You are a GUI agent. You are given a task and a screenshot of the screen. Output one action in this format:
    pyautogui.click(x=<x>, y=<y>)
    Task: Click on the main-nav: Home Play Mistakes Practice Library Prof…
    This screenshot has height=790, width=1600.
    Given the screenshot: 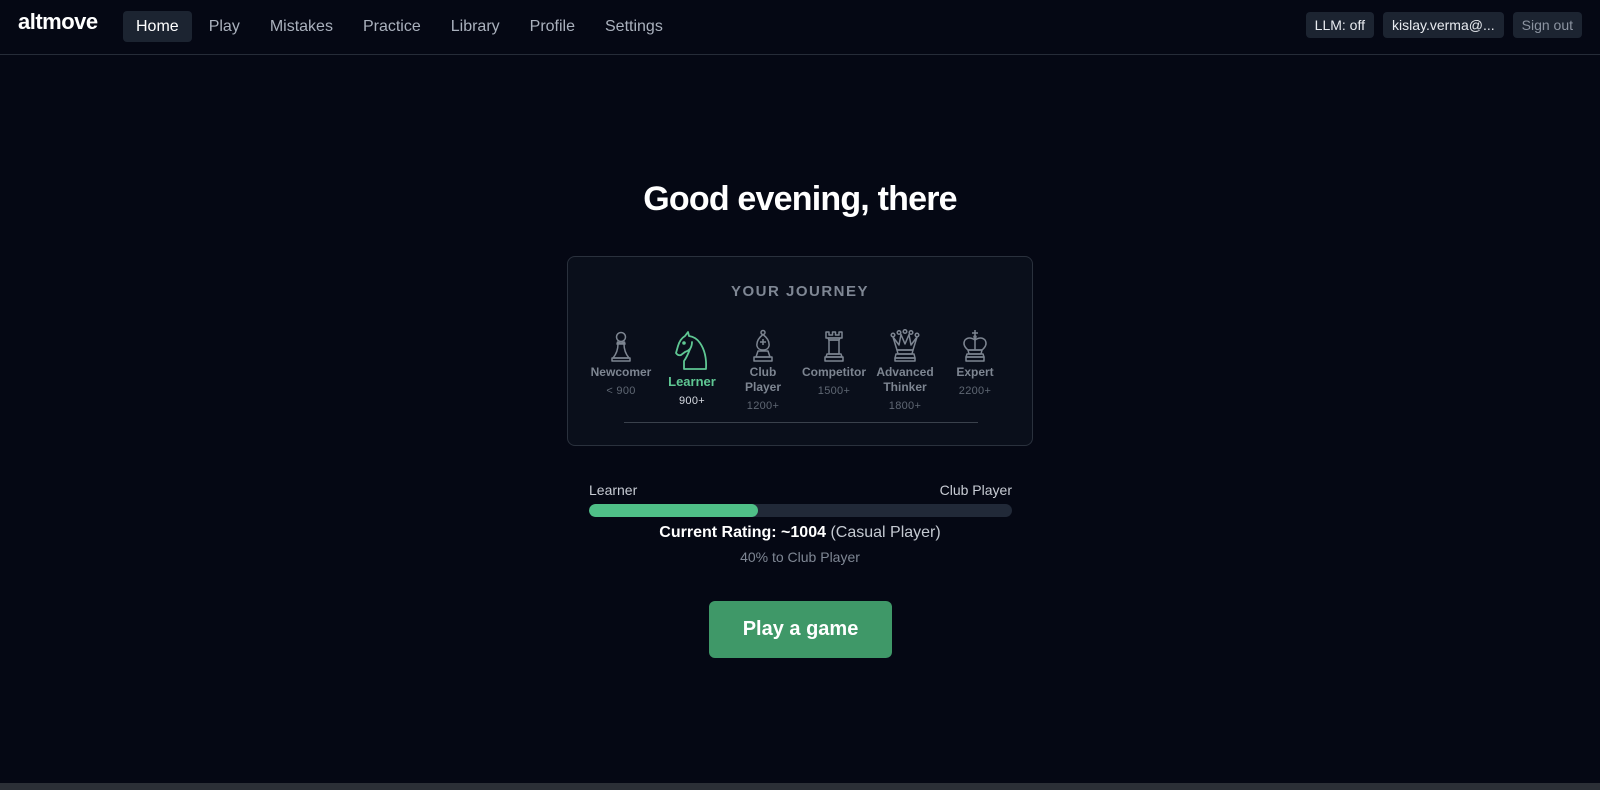 What is the action you would take?
    pyautogui.click(x=401, y=26)
    